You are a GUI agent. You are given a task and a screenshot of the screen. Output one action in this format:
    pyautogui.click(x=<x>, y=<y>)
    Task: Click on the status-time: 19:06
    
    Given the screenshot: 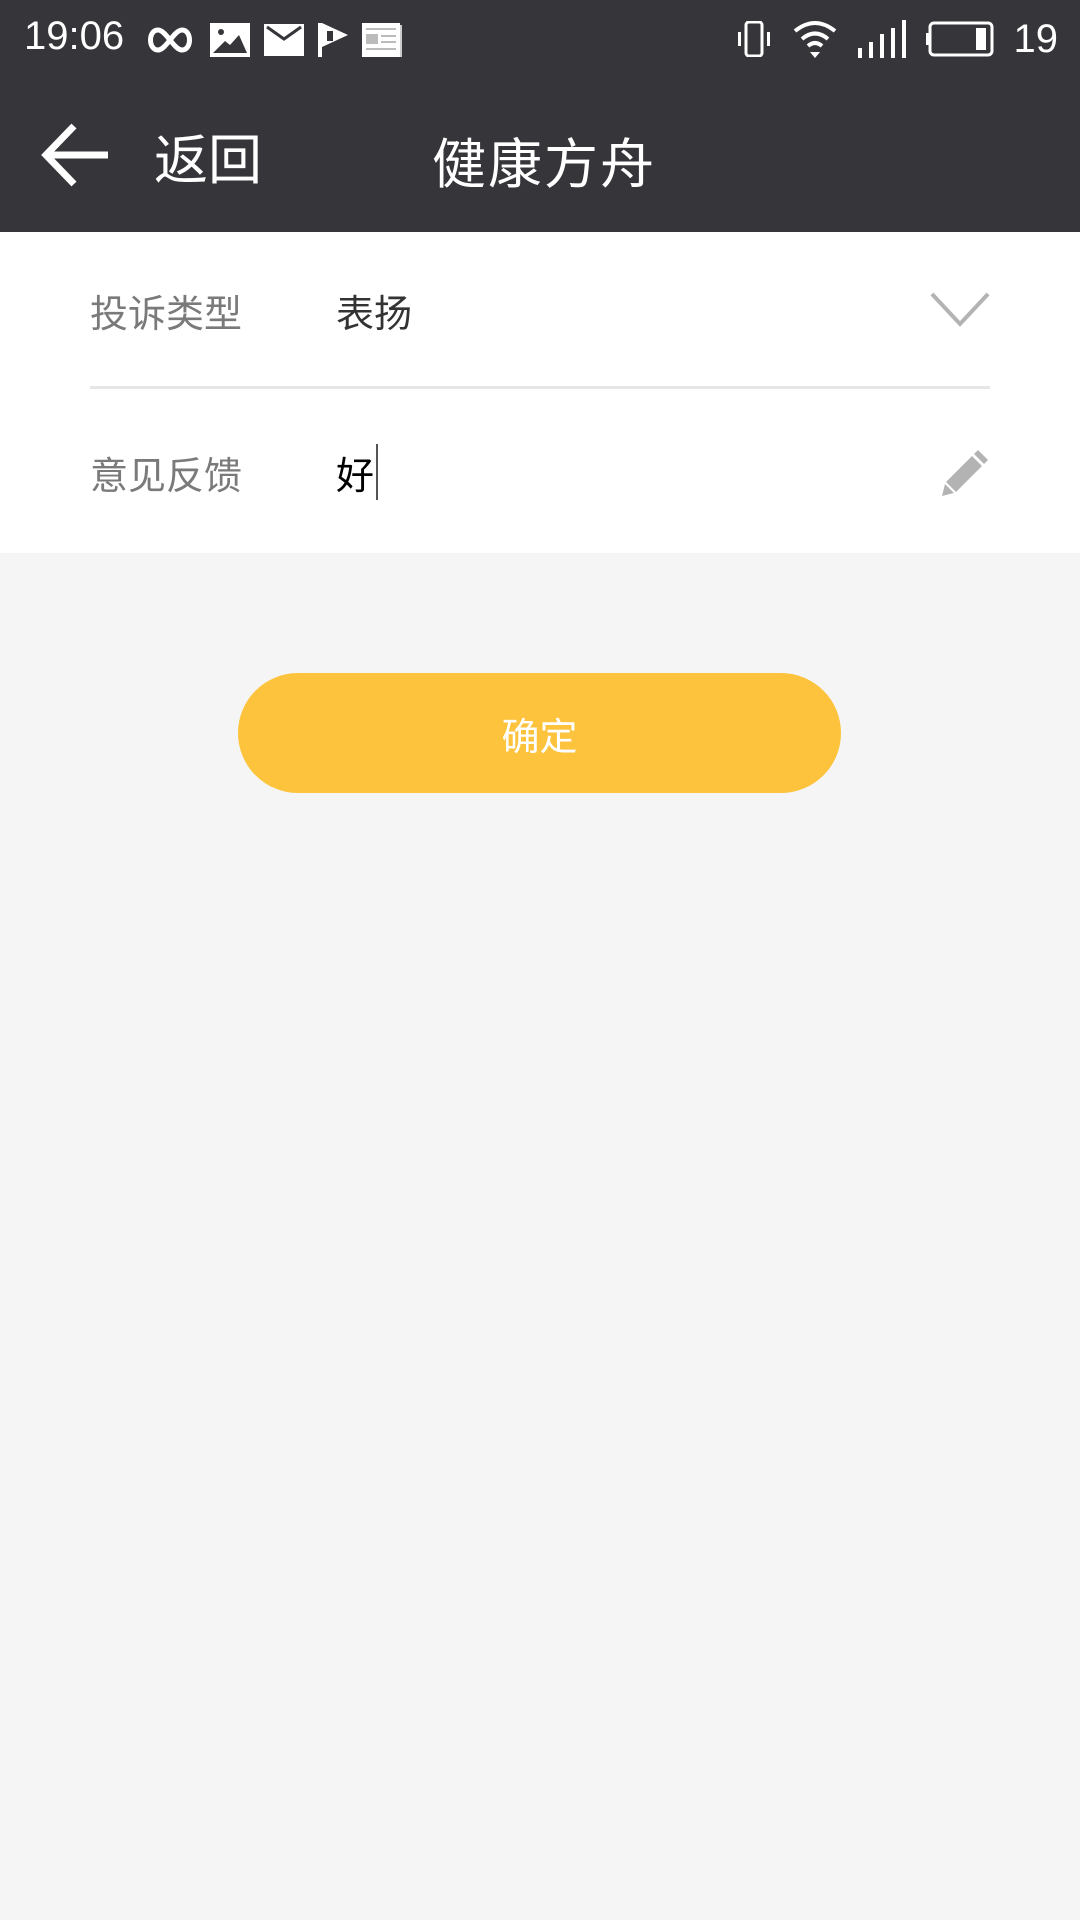 What is the action you would take?
    pyautogui.click(x=74, y=36)
    